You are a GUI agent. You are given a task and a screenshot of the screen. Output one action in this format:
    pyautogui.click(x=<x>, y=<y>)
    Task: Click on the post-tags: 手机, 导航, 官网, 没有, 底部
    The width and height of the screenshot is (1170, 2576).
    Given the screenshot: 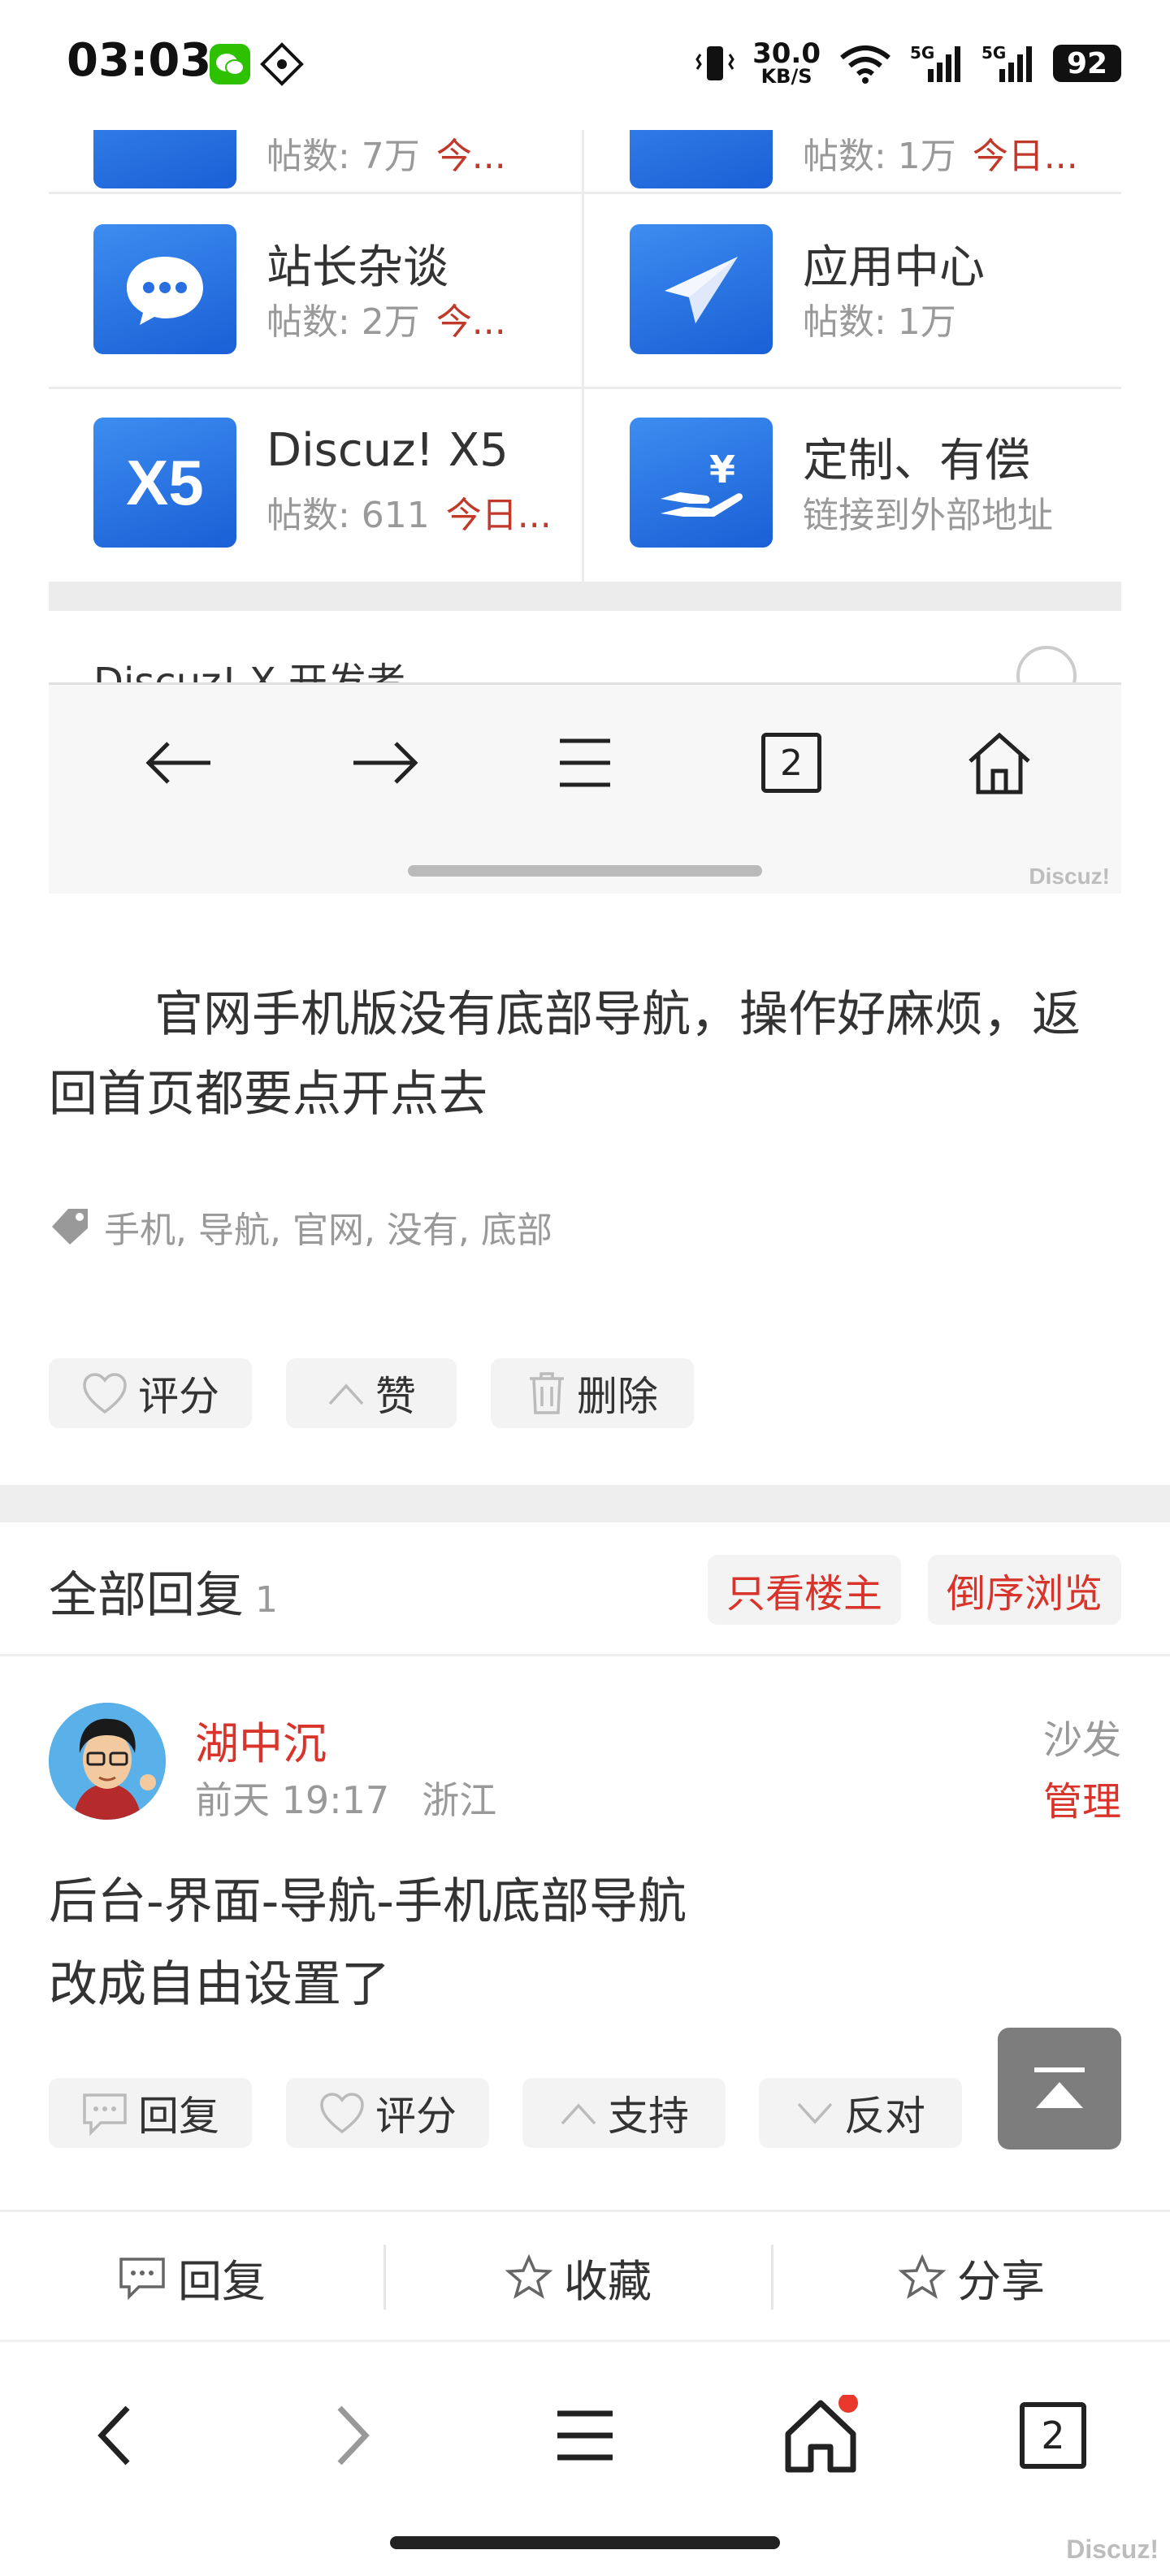 What is the action you would take?
    pyautogui.click(x=300, y=1226)
    